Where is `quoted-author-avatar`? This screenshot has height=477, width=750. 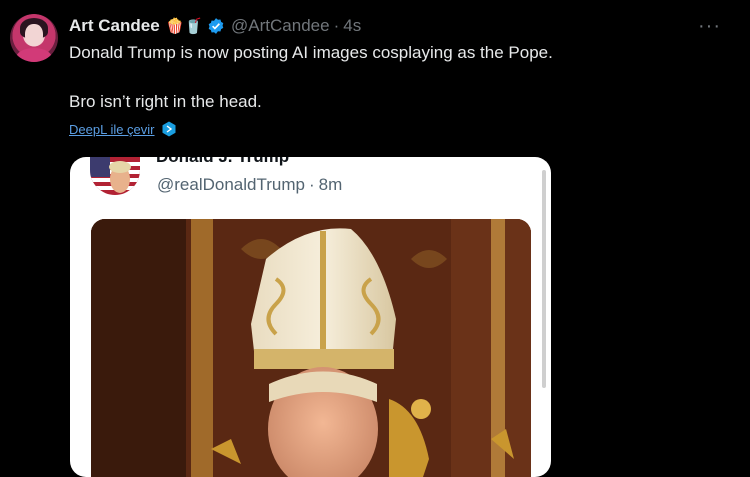
quoted-author-avatar is located at coordinates (115, 176).